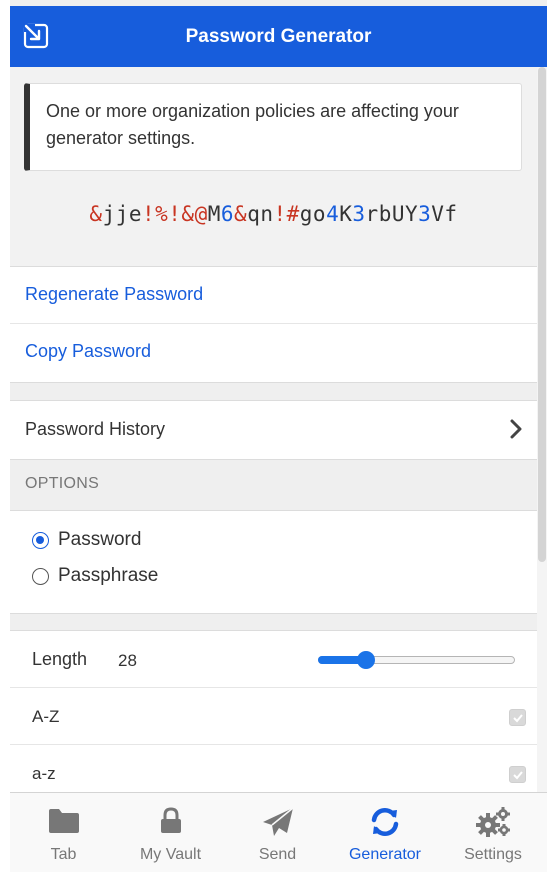 This screenshot has width=547, height=872. I want to click on send-icon, so click(278, 821).